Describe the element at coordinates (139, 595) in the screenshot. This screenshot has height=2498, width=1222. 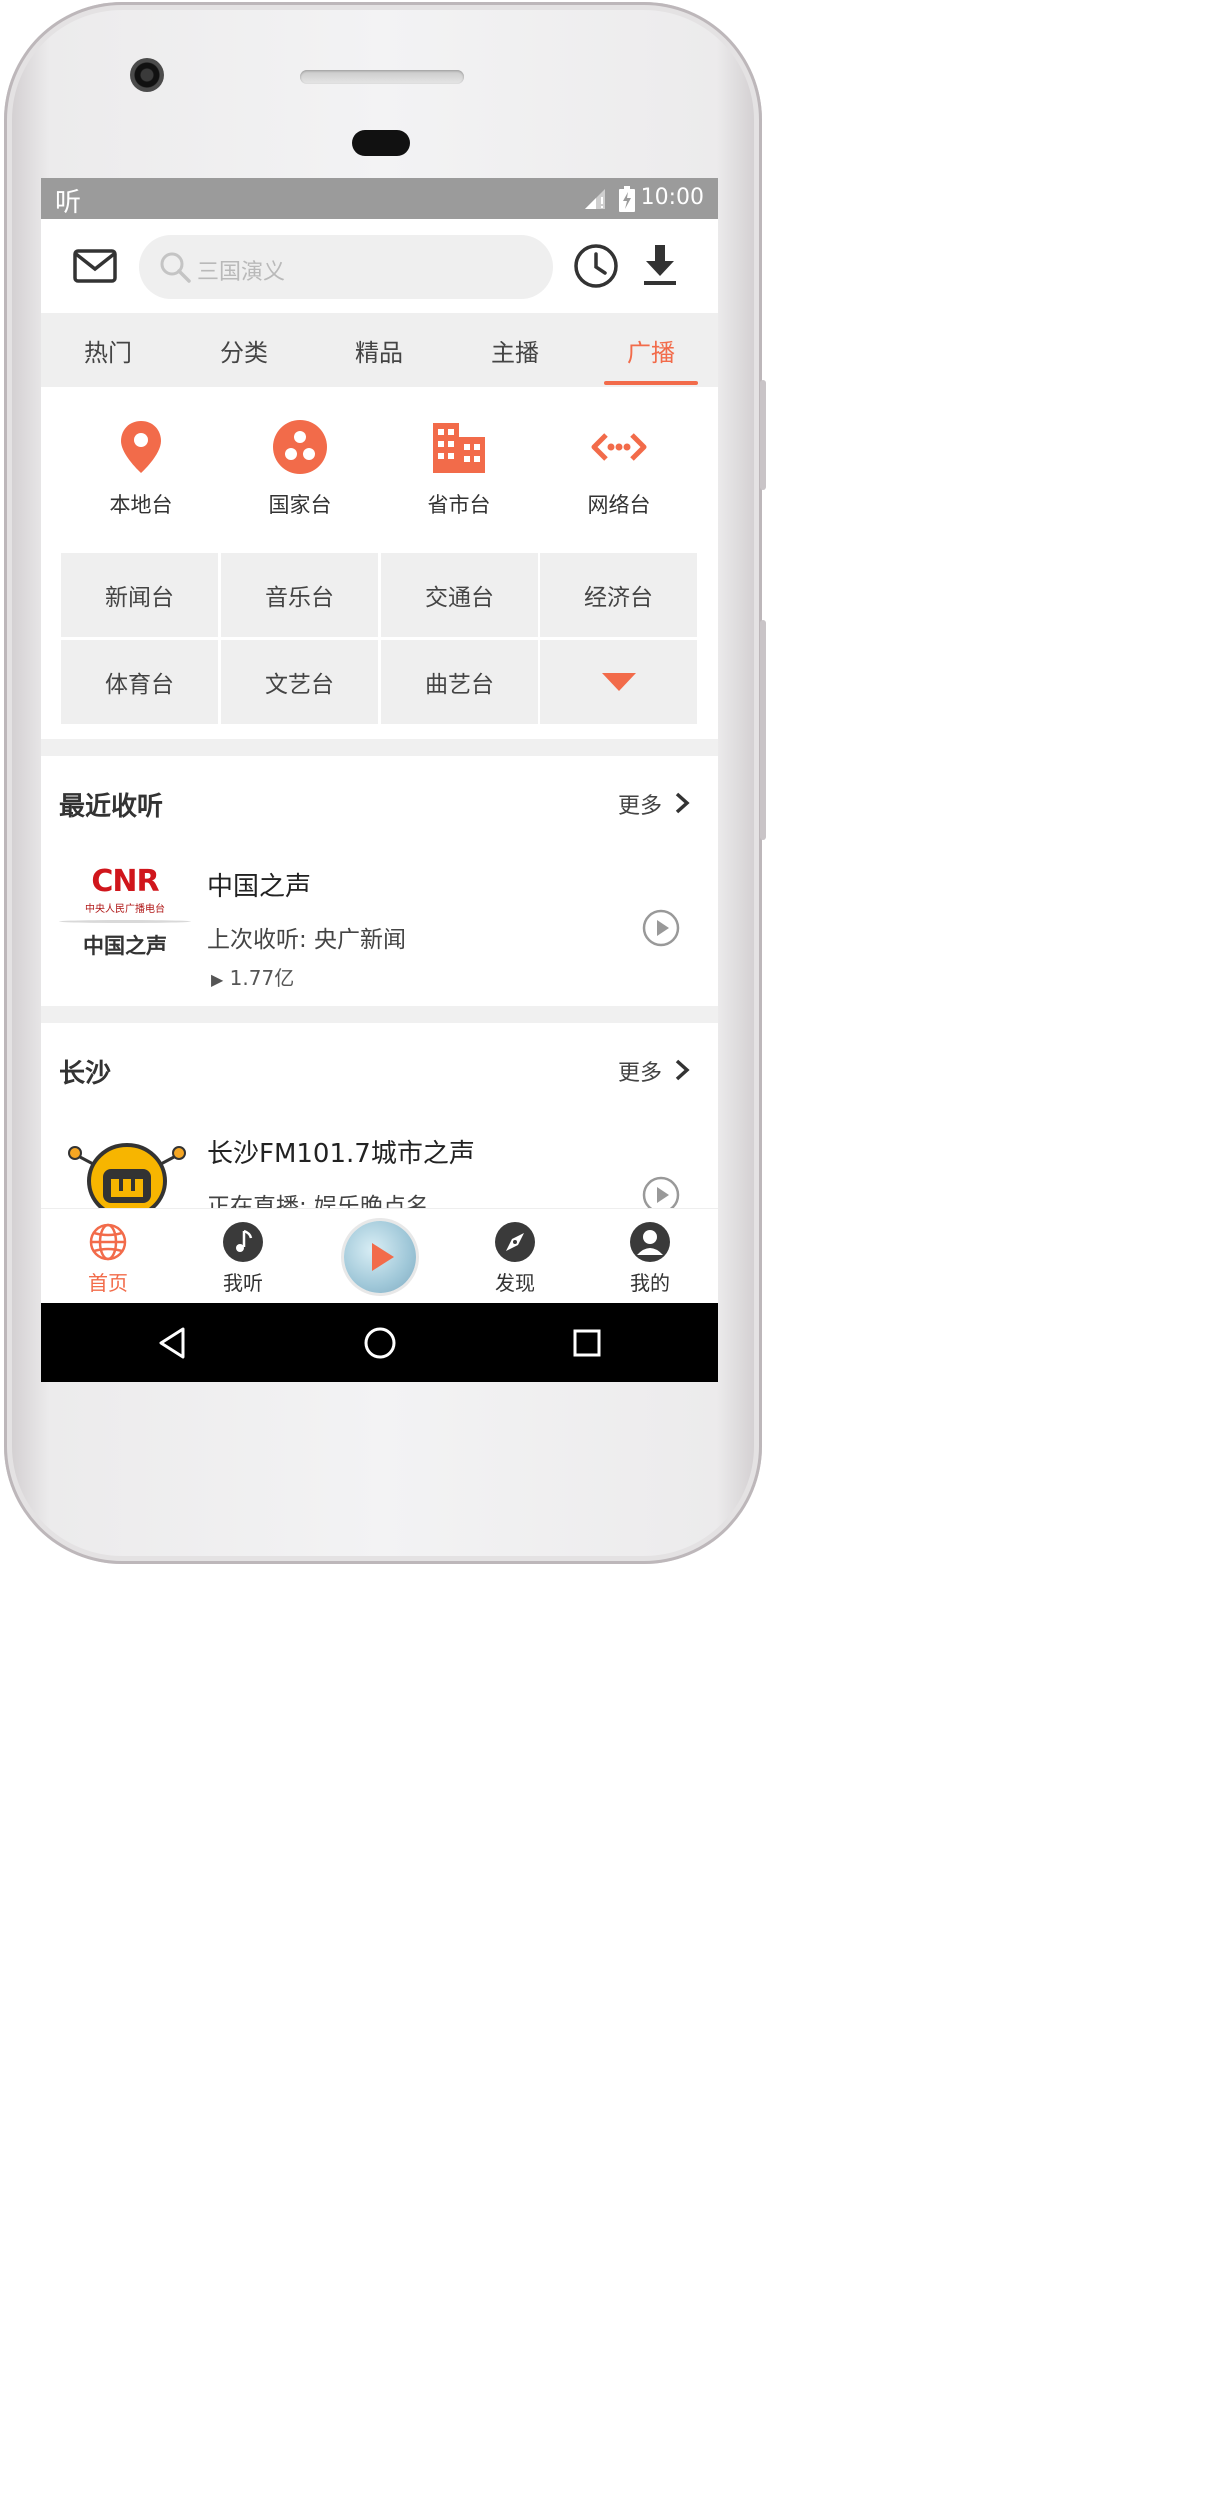
I see `genre-news: 新闻台` at that location.